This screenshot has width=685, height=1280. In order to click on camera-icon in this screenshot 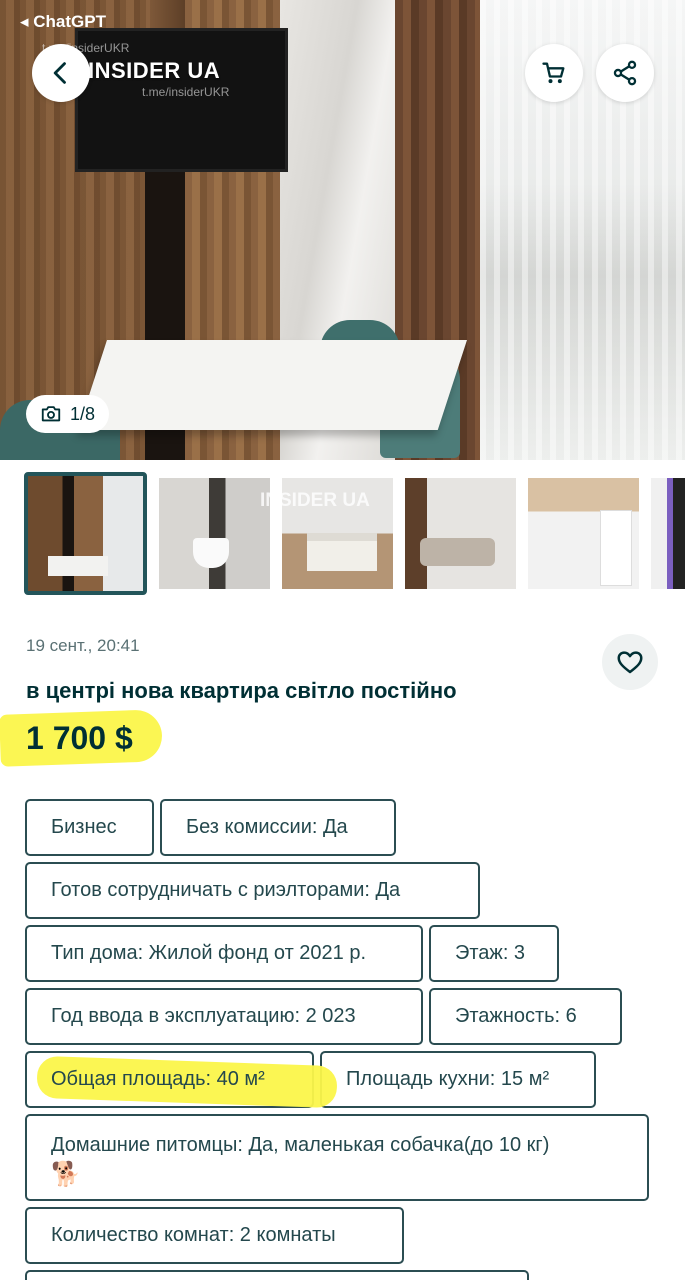, I will do `click(51, 414)`.